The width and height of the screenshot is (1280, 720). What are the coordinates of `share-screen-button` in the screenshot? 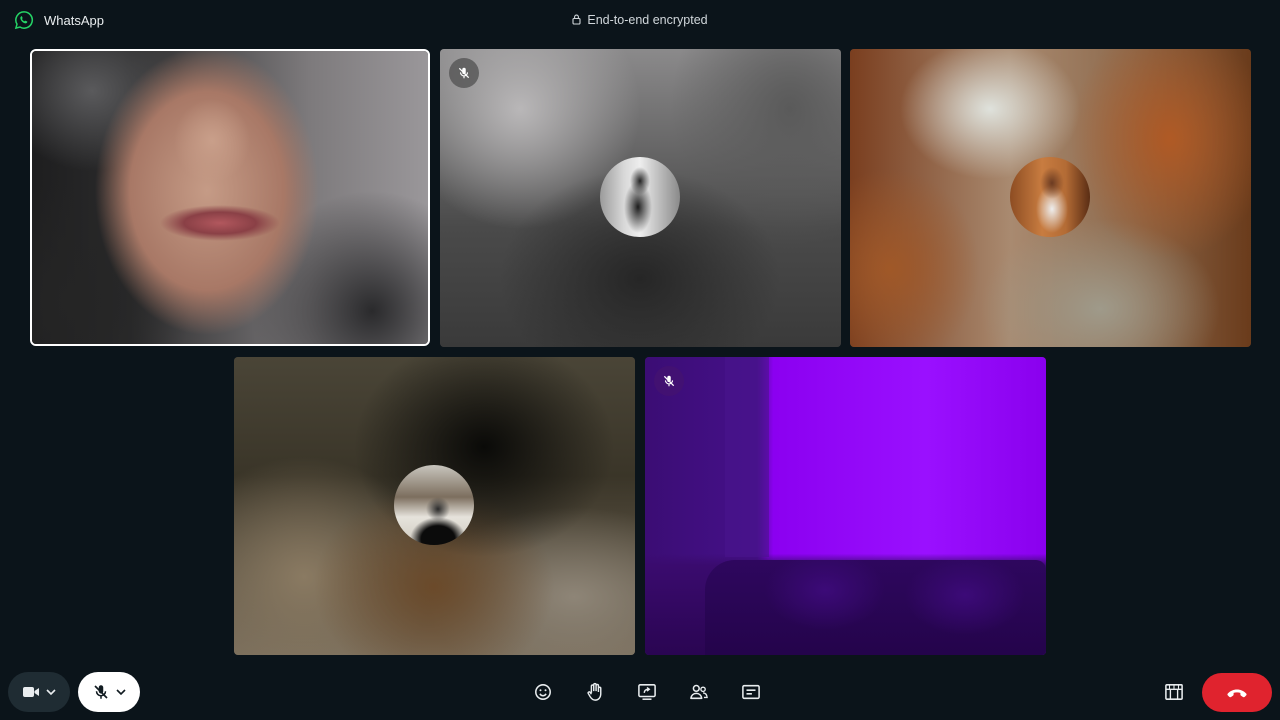 It's located at (647, 692).